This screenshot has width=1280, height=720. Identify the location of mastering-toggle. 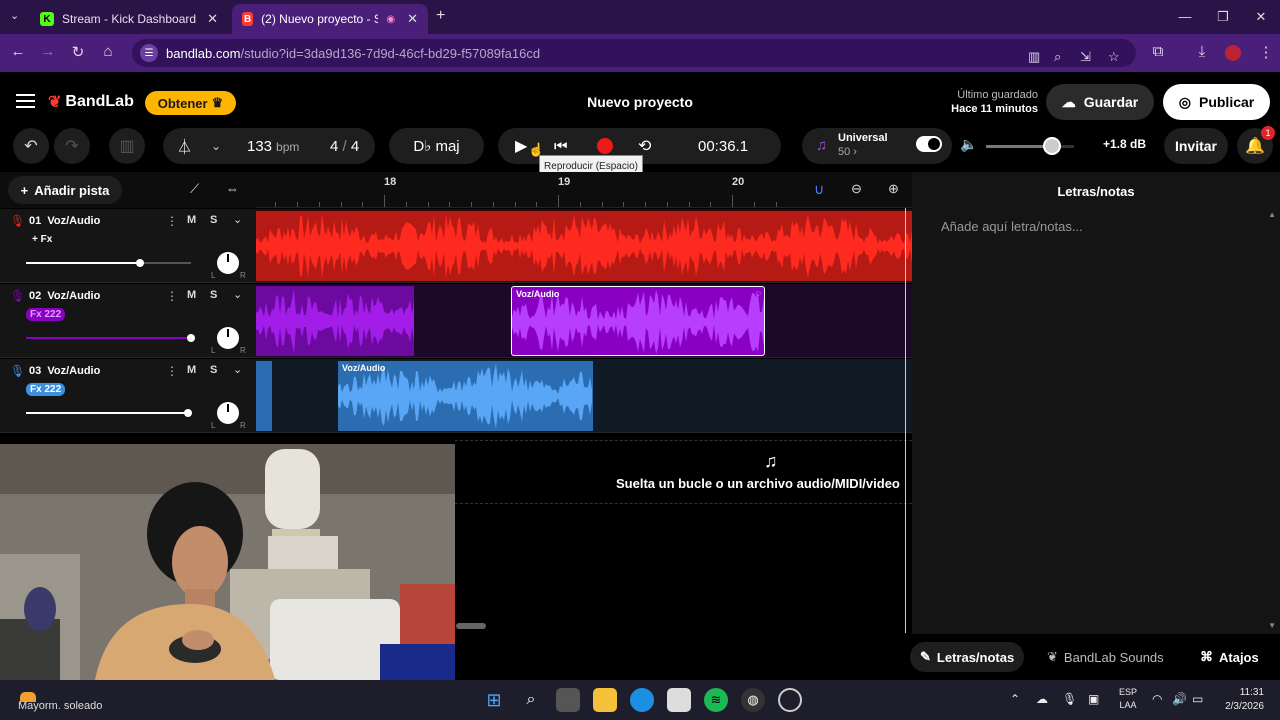
(929, 144).